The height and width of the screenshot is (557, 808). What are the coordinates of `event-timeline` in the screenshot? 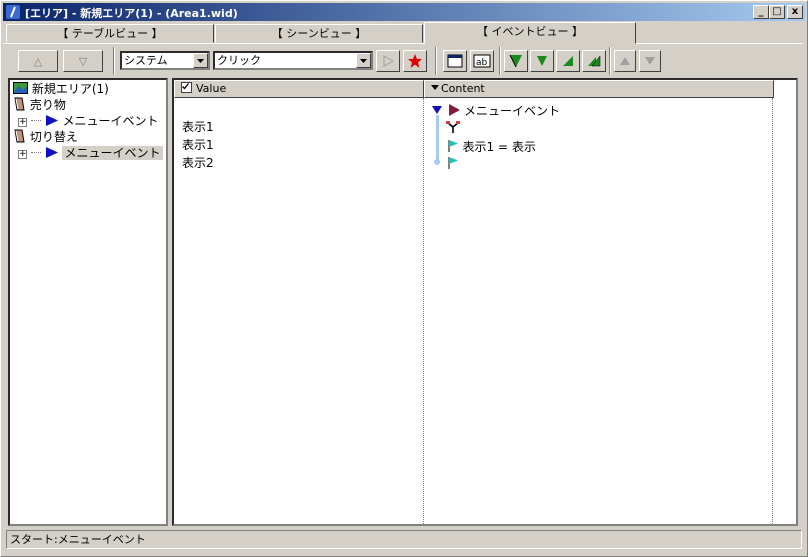 It's located at (437, 139).